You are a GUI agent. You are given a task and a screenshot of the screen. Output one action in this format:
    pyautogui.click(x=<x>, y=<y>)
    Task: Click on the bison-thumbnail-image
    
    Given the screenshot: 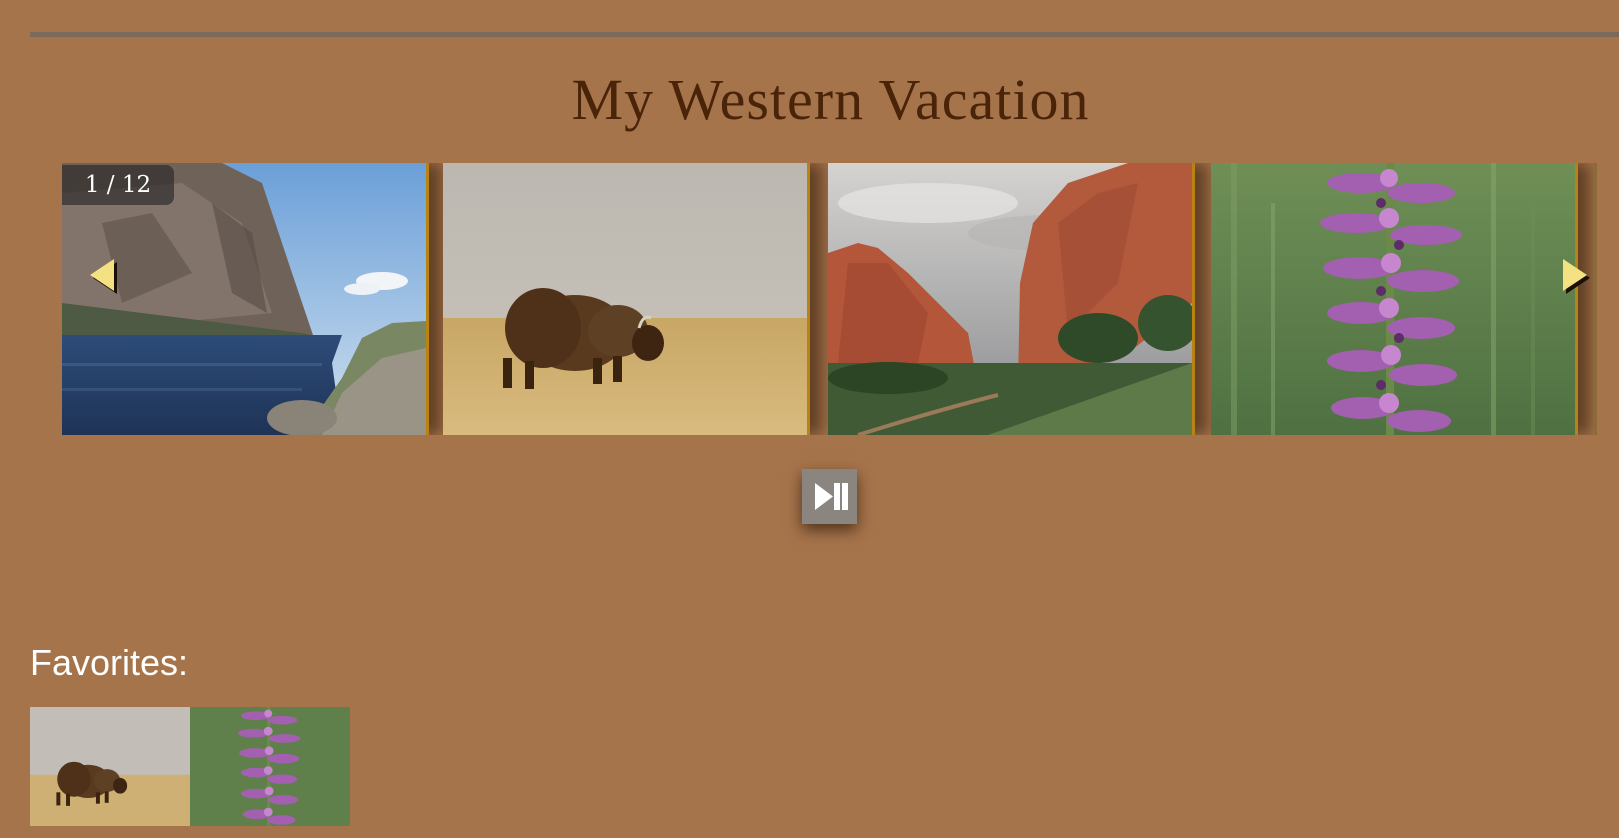 What is the action you would take?
    pyautogui.click(x=110, y=766)
    